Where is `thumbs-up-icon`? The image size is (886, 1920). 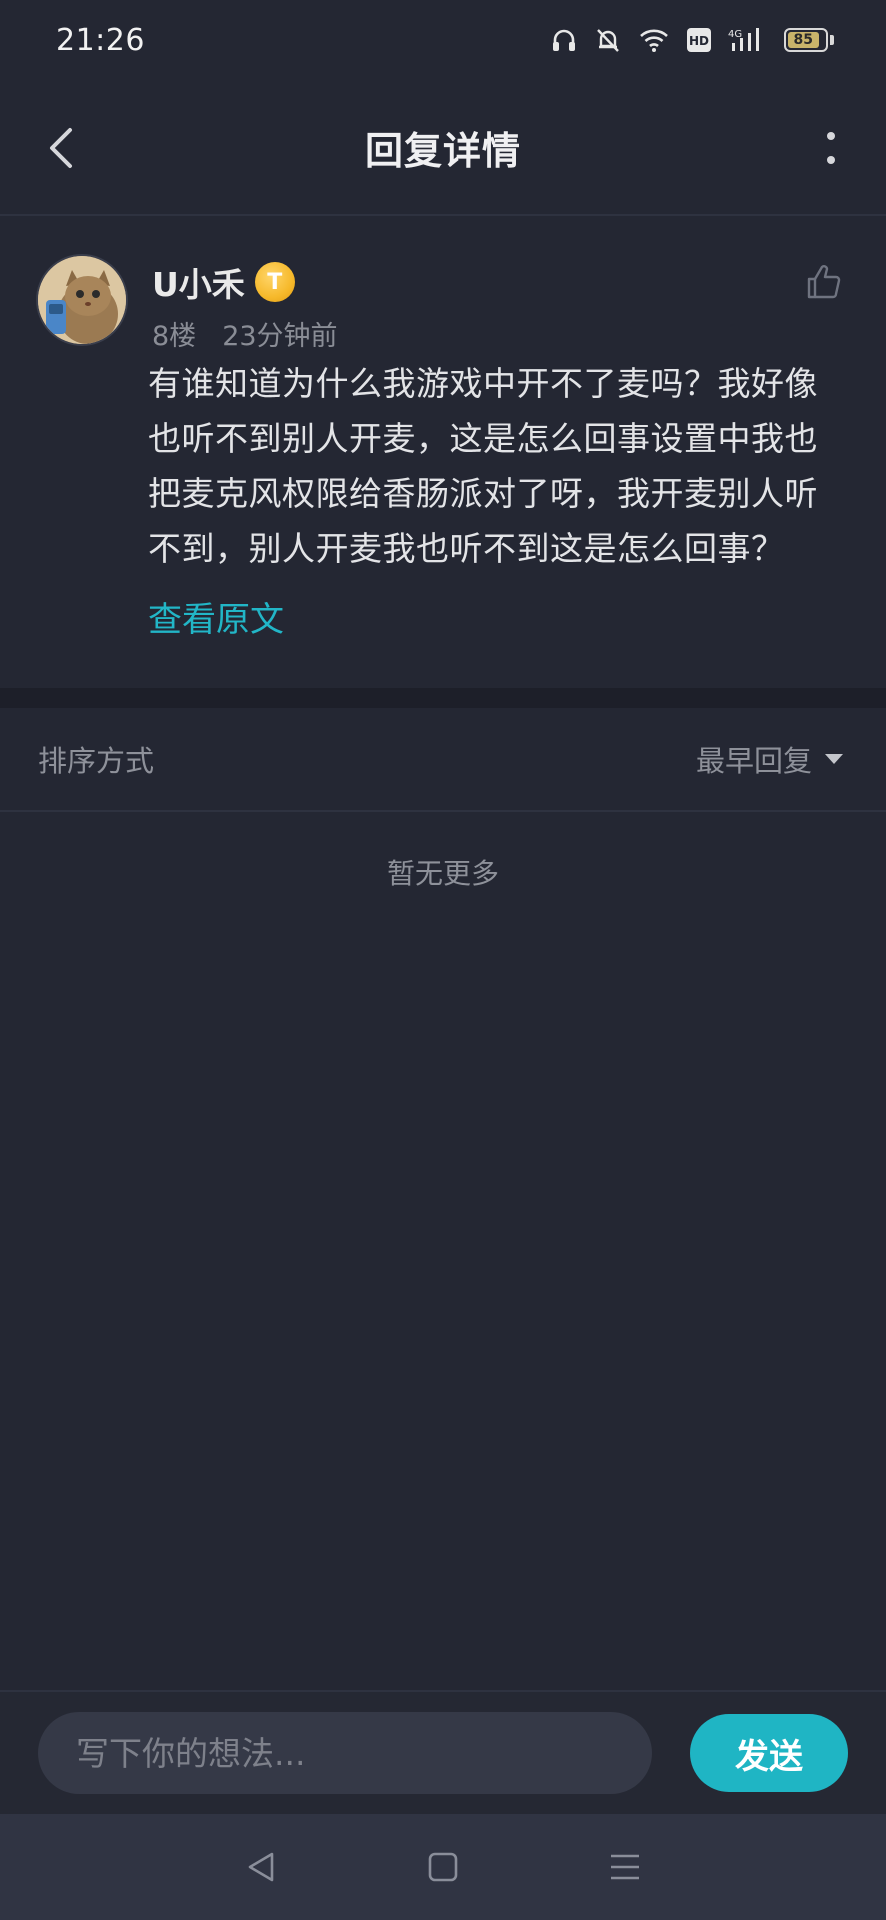 thumbs-up-icon is located at coordinates (824, 282).